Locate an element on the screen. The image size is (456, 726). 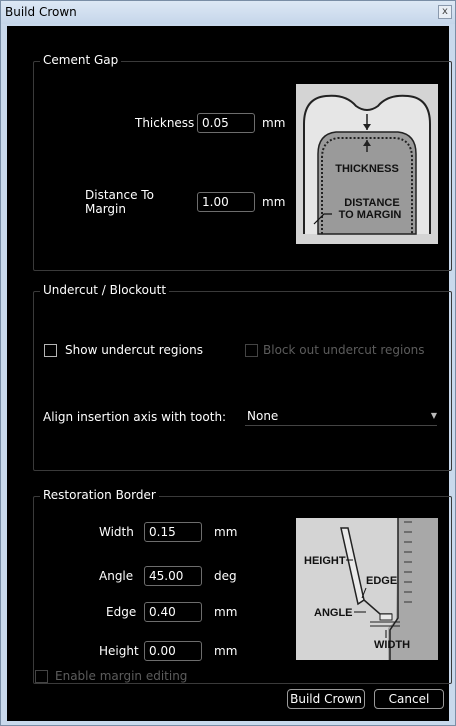
enable-margin-label: Enable margin editing is located at coordinates (121, 676).